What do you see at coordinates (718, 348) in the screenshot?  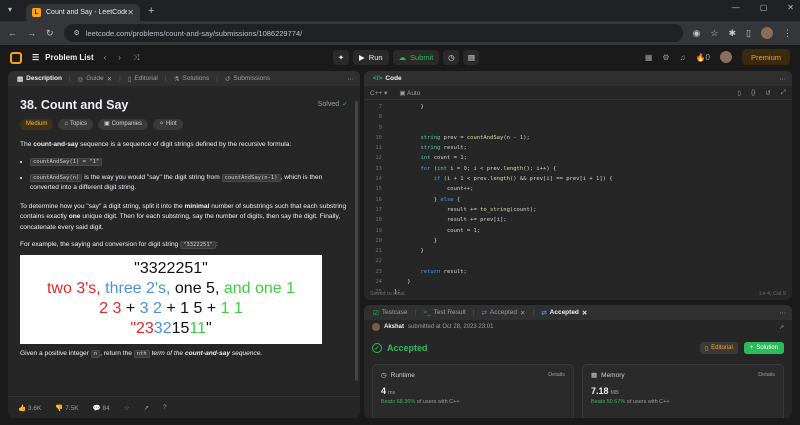 I see `editorial-button: ▯ Editorial` at bounding box center [718, 348].